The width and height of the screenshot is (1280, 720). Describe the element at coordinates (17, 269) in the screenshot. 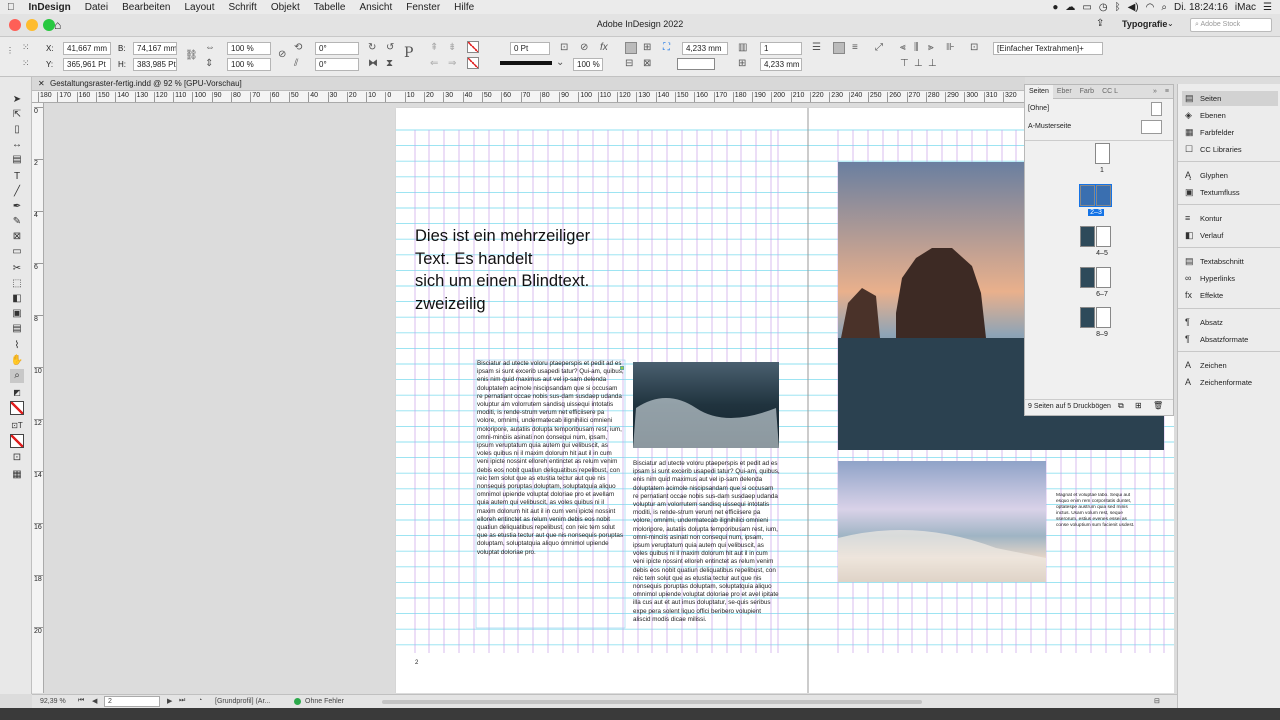

I see `scissors-tool-icon: ✂` at that location.